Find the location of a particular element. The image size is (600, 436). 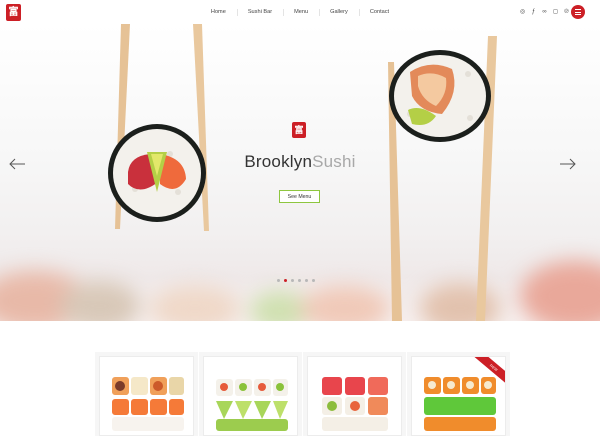

avocado-roll-set-image is located at coordinates (252, 405).